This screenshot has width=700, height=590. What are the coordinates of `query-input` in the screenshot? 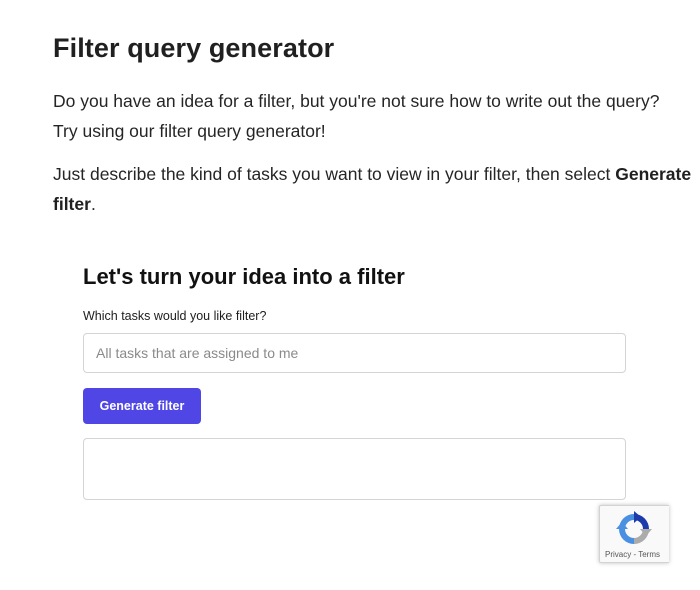 It's located at (354, 353).